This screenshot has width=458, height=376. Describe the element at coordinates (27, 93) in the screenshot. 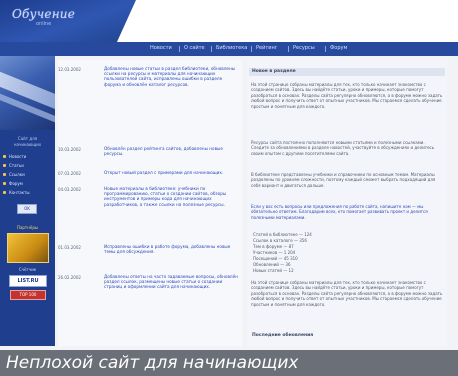

I see `sidebar-image` at that location.